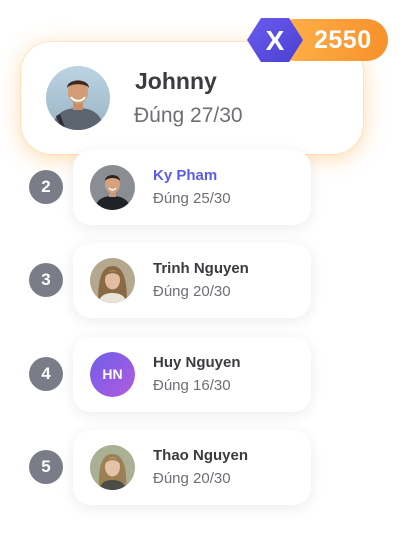 The image size is (409, 534). What do you see at coordinates (46, 467) in the screenshot?
I see `rank-badge: 5` at bounding box center [46, 467].